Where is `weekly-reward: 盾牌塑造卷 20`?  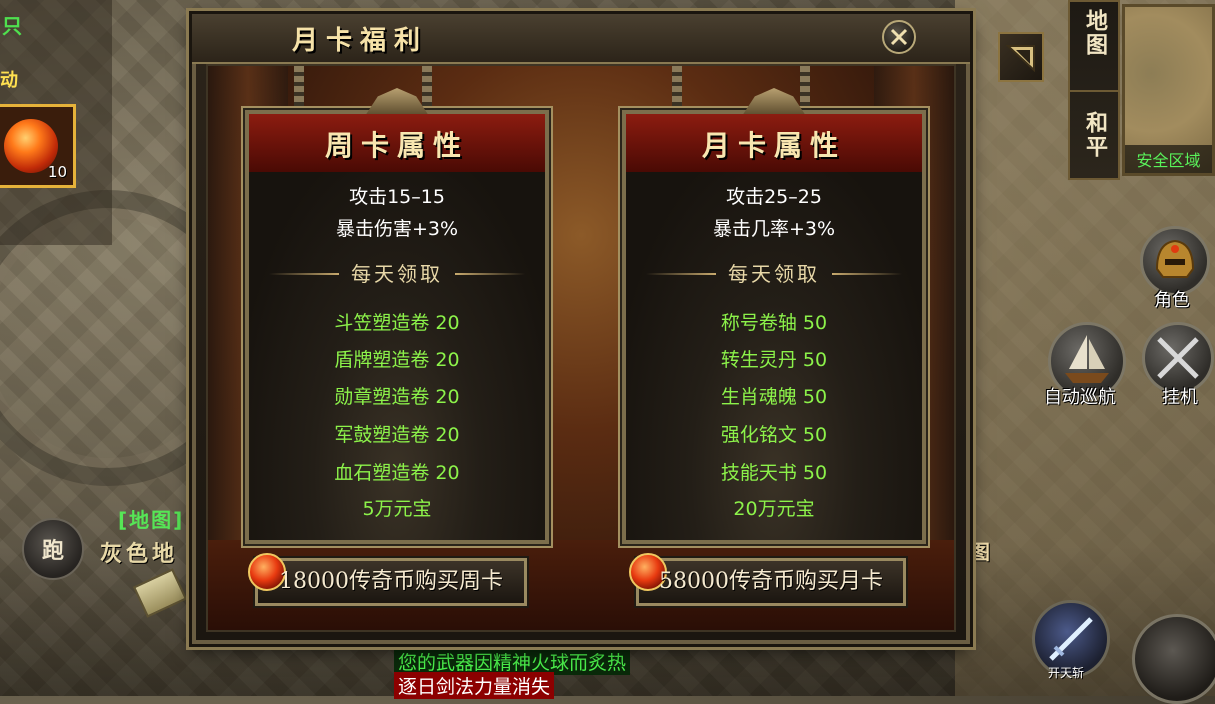 weekly-reward: 盾牌塑造卷 20 is located at coordinates (397, 360).